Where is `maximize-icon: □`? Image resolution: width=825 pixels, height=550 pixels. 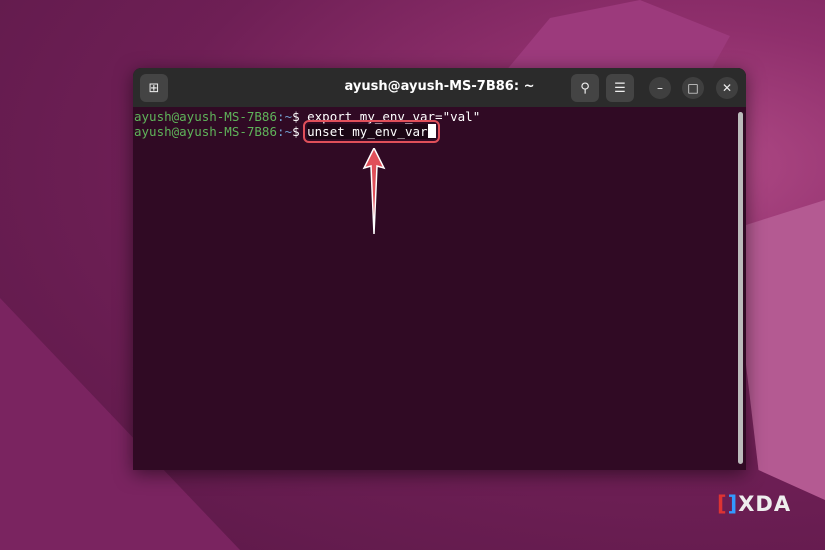 maximize-icon: □ is located at coordinates (693, 88).